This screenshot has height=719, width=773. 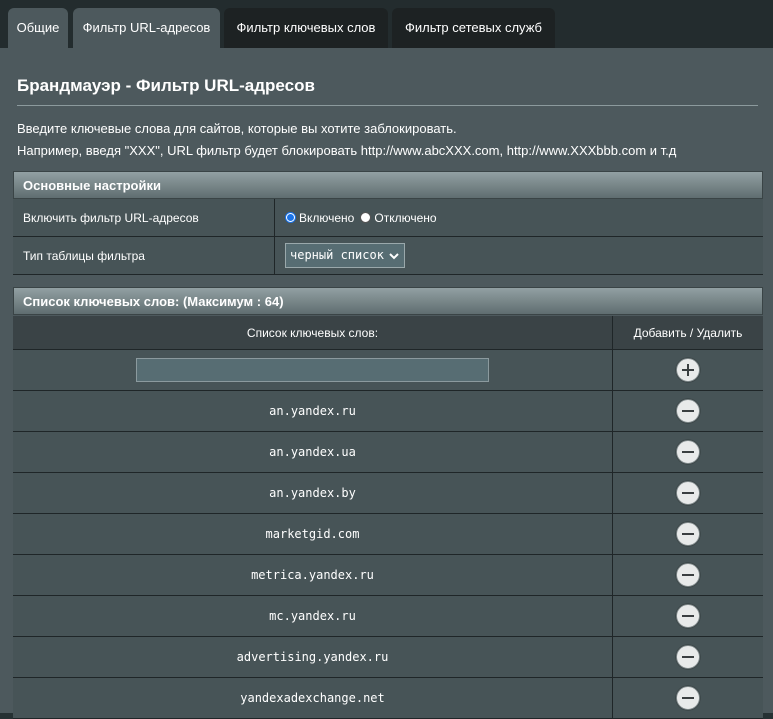 What do you see at coordinates (166, 85) in the screenshot?
I see `page-title: Брандмауэр - Фильтр URL-адресов` at bounding box center [166, 85].